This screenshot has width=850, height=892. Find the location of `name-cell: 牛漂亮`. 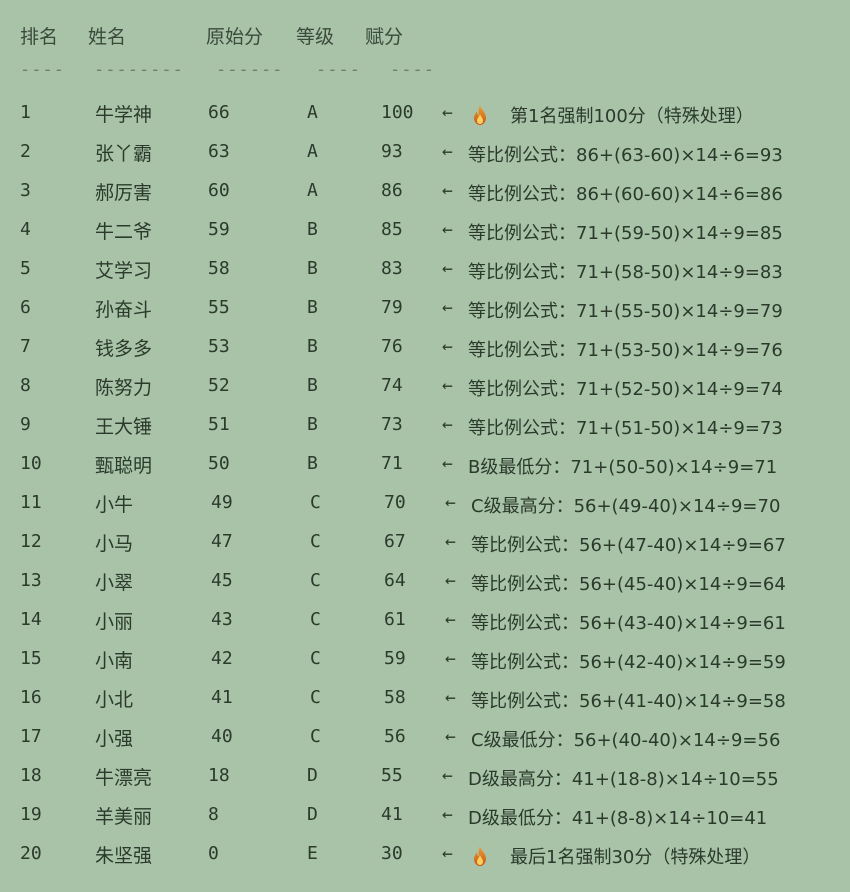

name-cell: 牛漂亮 is located at coordinates (124, 778).